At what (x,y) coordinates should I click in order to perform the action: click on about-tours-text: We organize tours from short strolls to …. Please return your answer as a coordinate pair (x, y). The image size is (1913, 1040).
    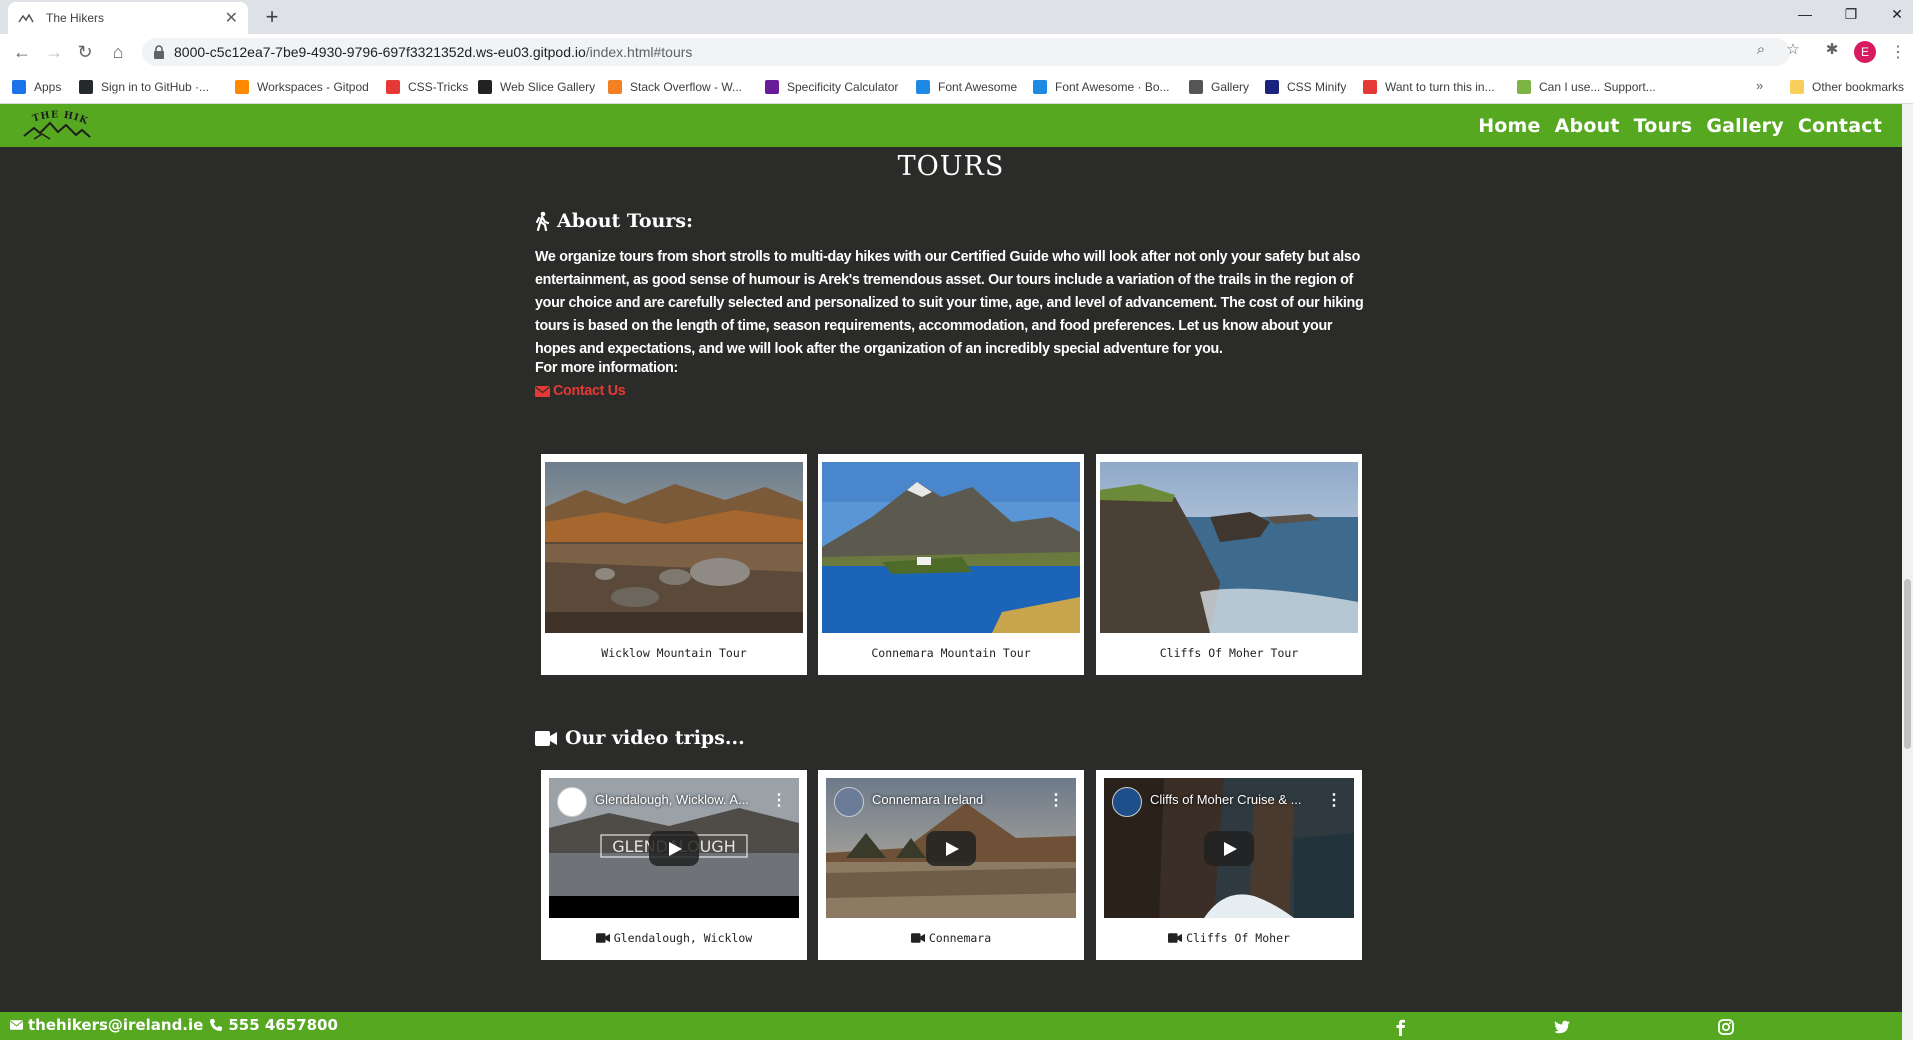
    Looking at the image, I should click on (949, 303).